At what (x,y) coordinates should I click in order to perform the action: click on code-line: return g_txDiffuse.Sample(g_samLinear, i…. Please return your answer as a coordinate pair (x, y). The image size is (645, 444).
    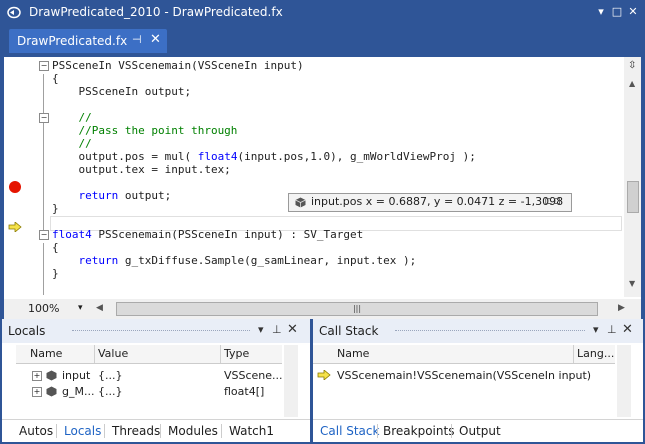
    Looking at the image, I should click on (247, 260).